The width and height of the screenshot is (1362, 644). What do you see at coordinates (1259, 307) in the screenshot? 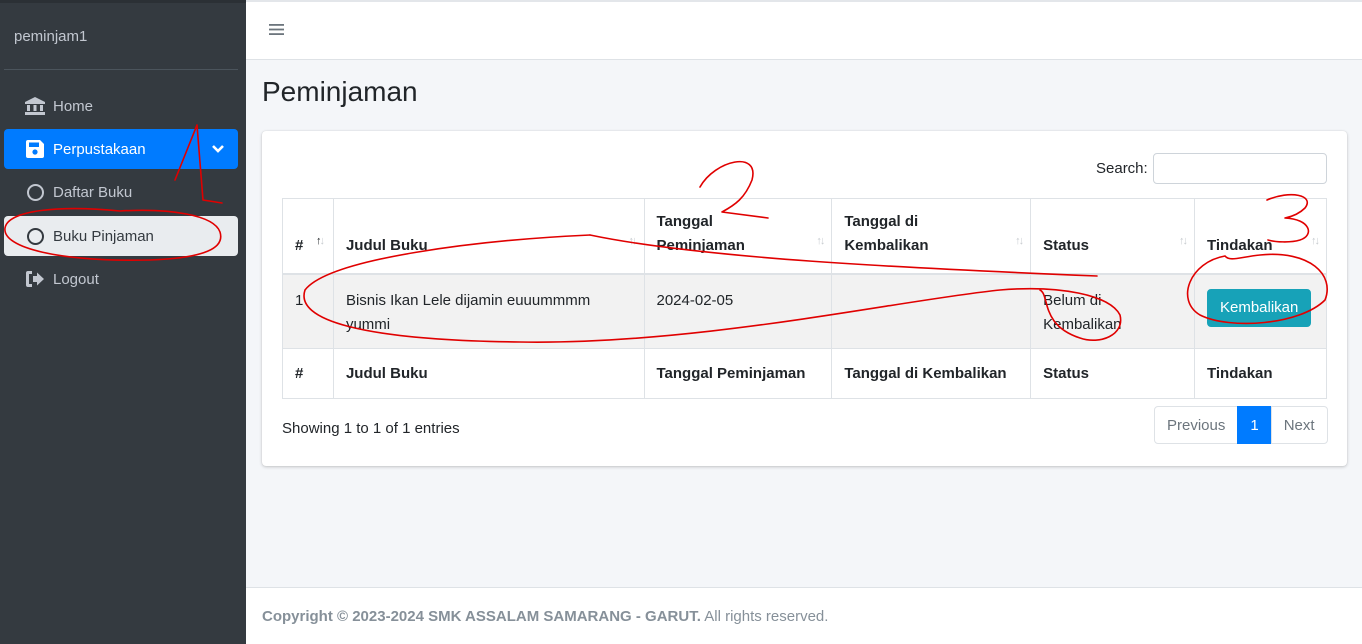
I see `kembalikan-button: Kembalikan` at bounding box center [1259, 307].